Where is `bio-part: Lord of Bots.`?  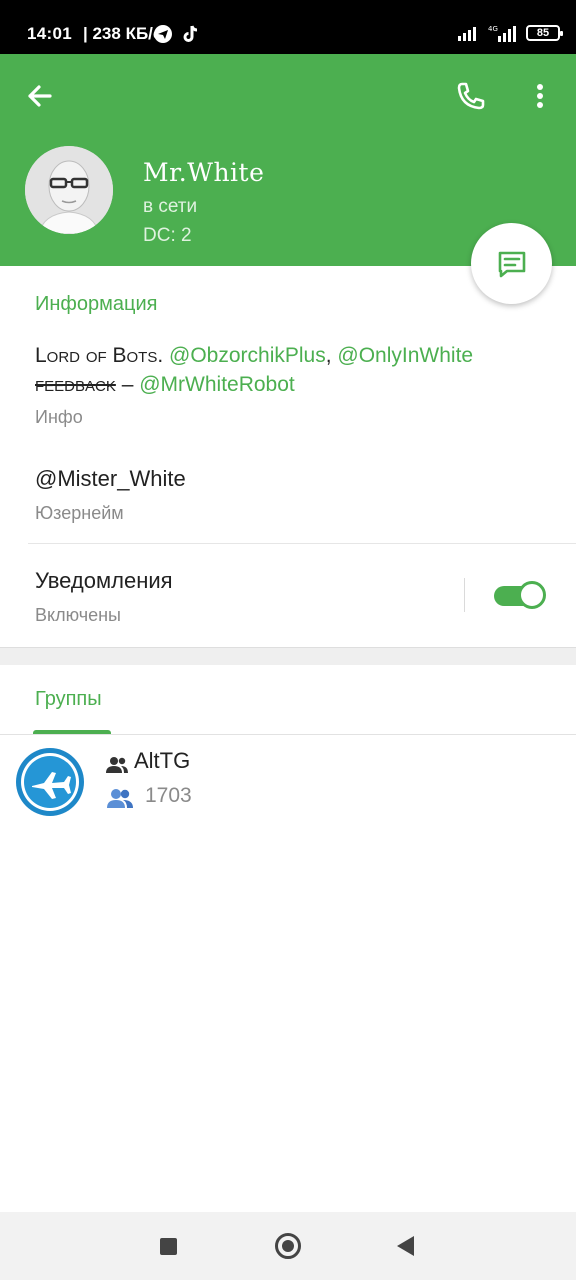 bio-part: Lord of Bots. is located at coordinates (102, 355).